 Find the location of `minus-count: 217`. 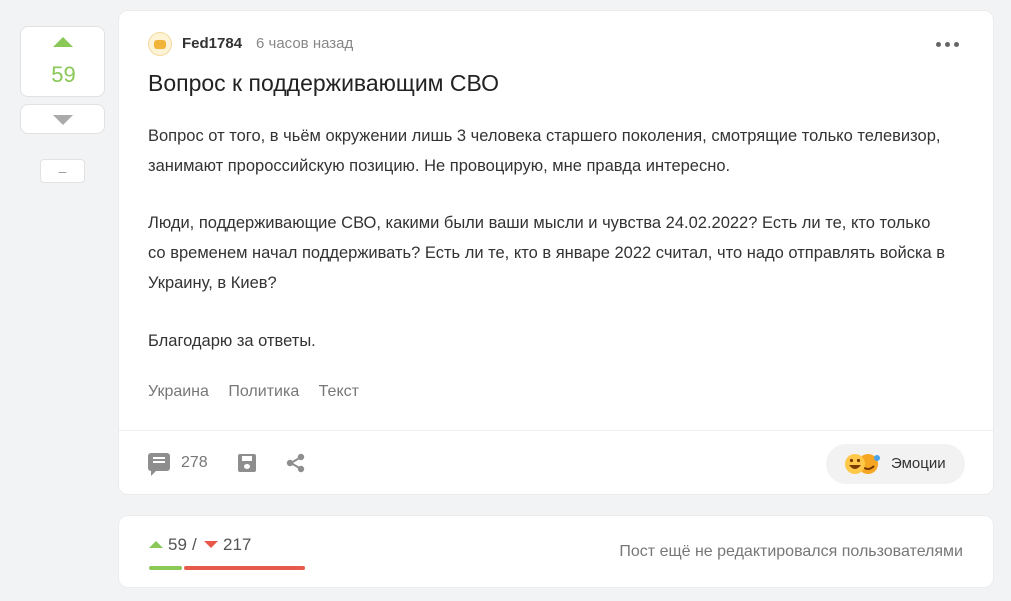

minus-count: 217 is located at coordinates (237, 544).